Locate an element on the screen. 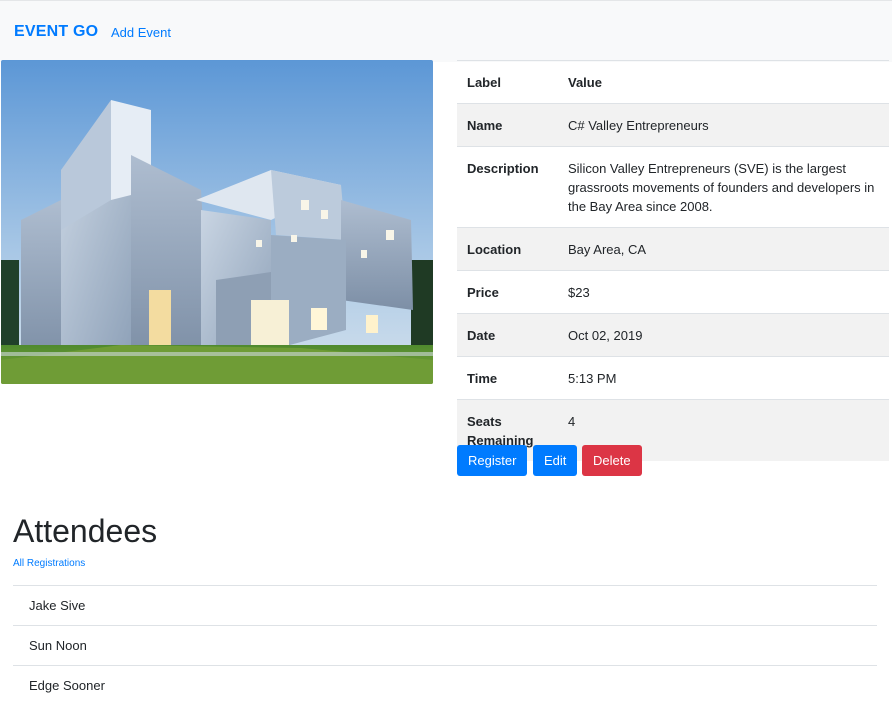  table-header-row: Label Value is located at coordinates (673, 82).